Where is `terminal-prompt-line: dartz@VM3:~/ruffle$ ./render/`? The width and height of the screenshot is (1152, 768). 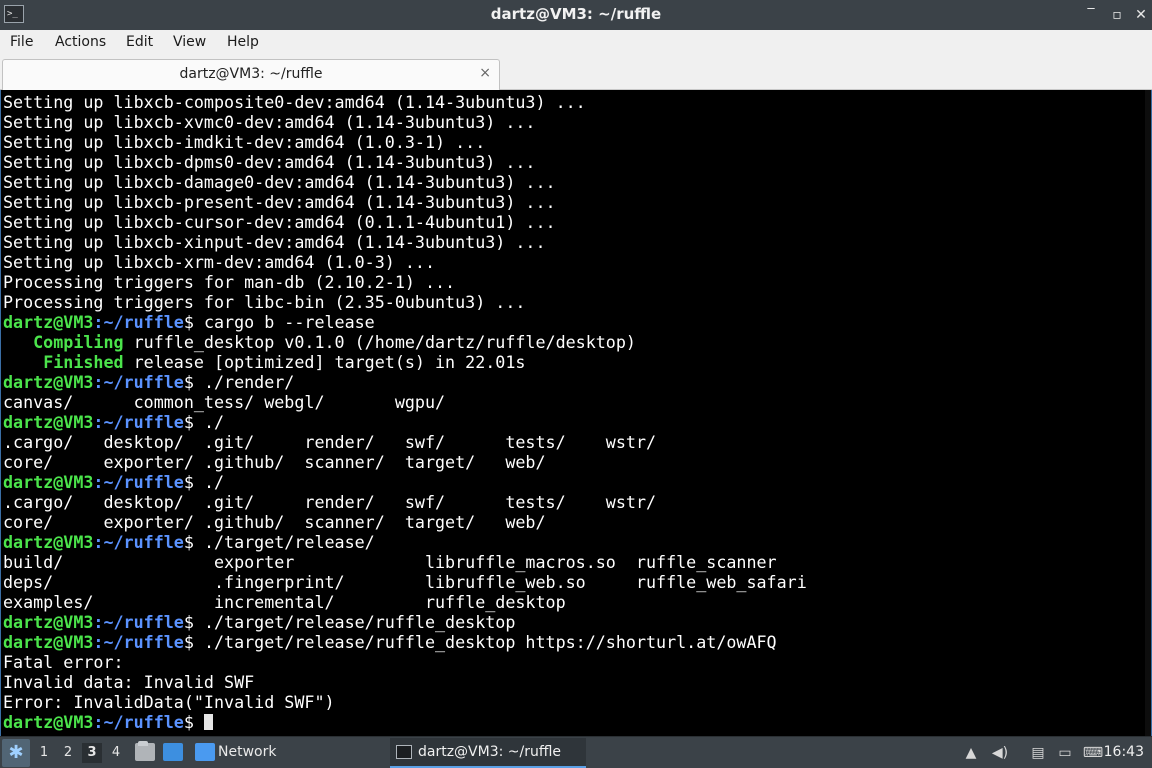
terminal-prompt-line: dartz@VM3:~/ruffle$ ./render/ is located at coordinates (405, 382).